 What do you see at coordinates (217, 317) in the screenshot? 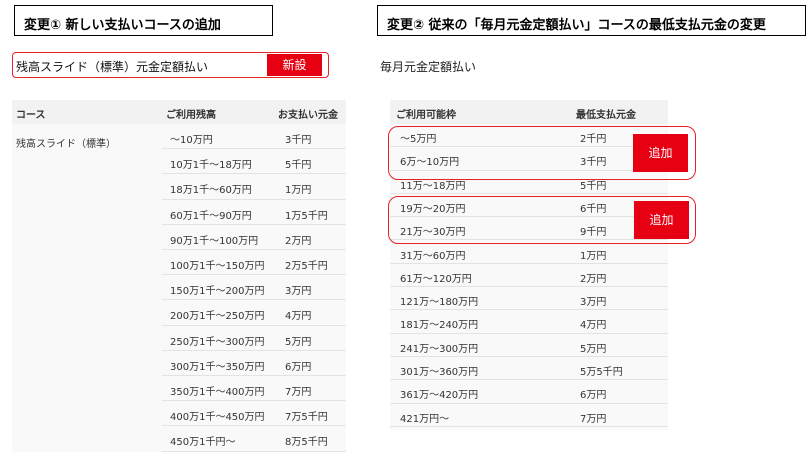
I see `balance-cell: 200万1千～250万円` at bounding box center [217, 317].